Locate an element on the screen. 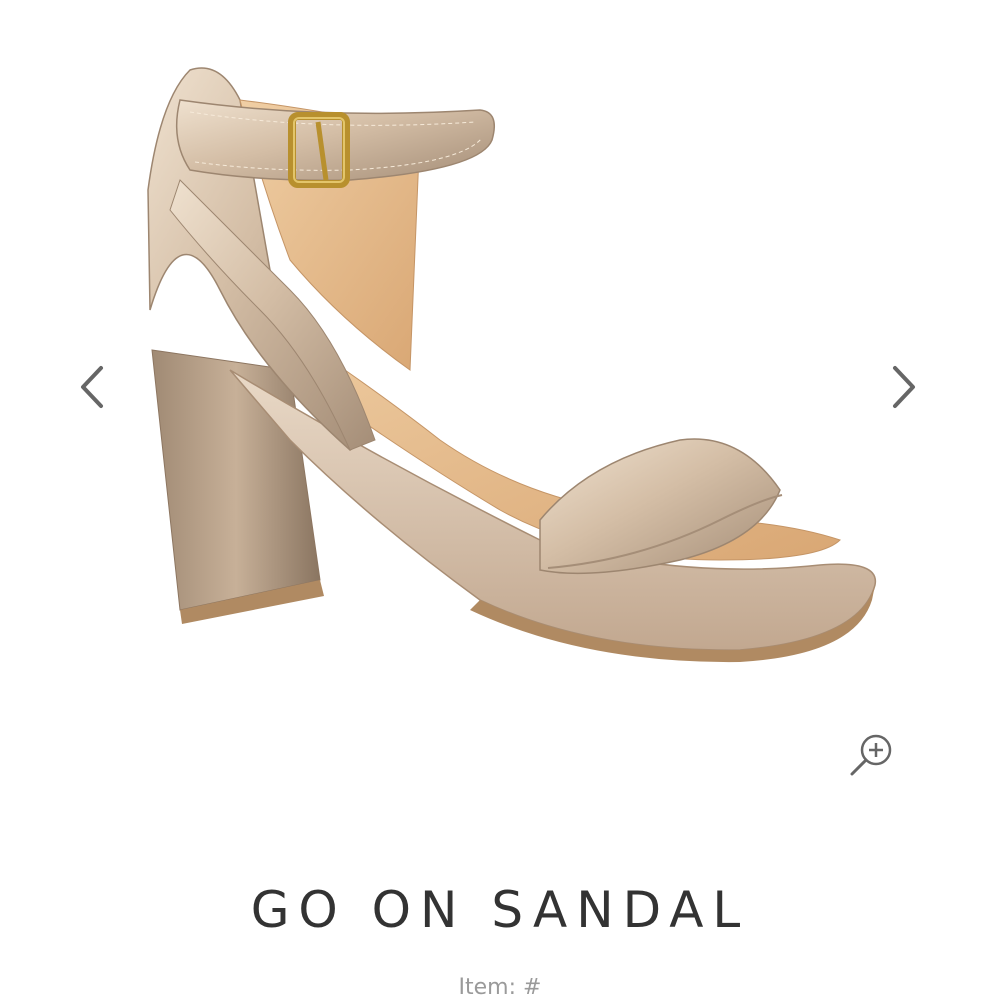  zoom-in-icon is located at coordinates (871, 755).